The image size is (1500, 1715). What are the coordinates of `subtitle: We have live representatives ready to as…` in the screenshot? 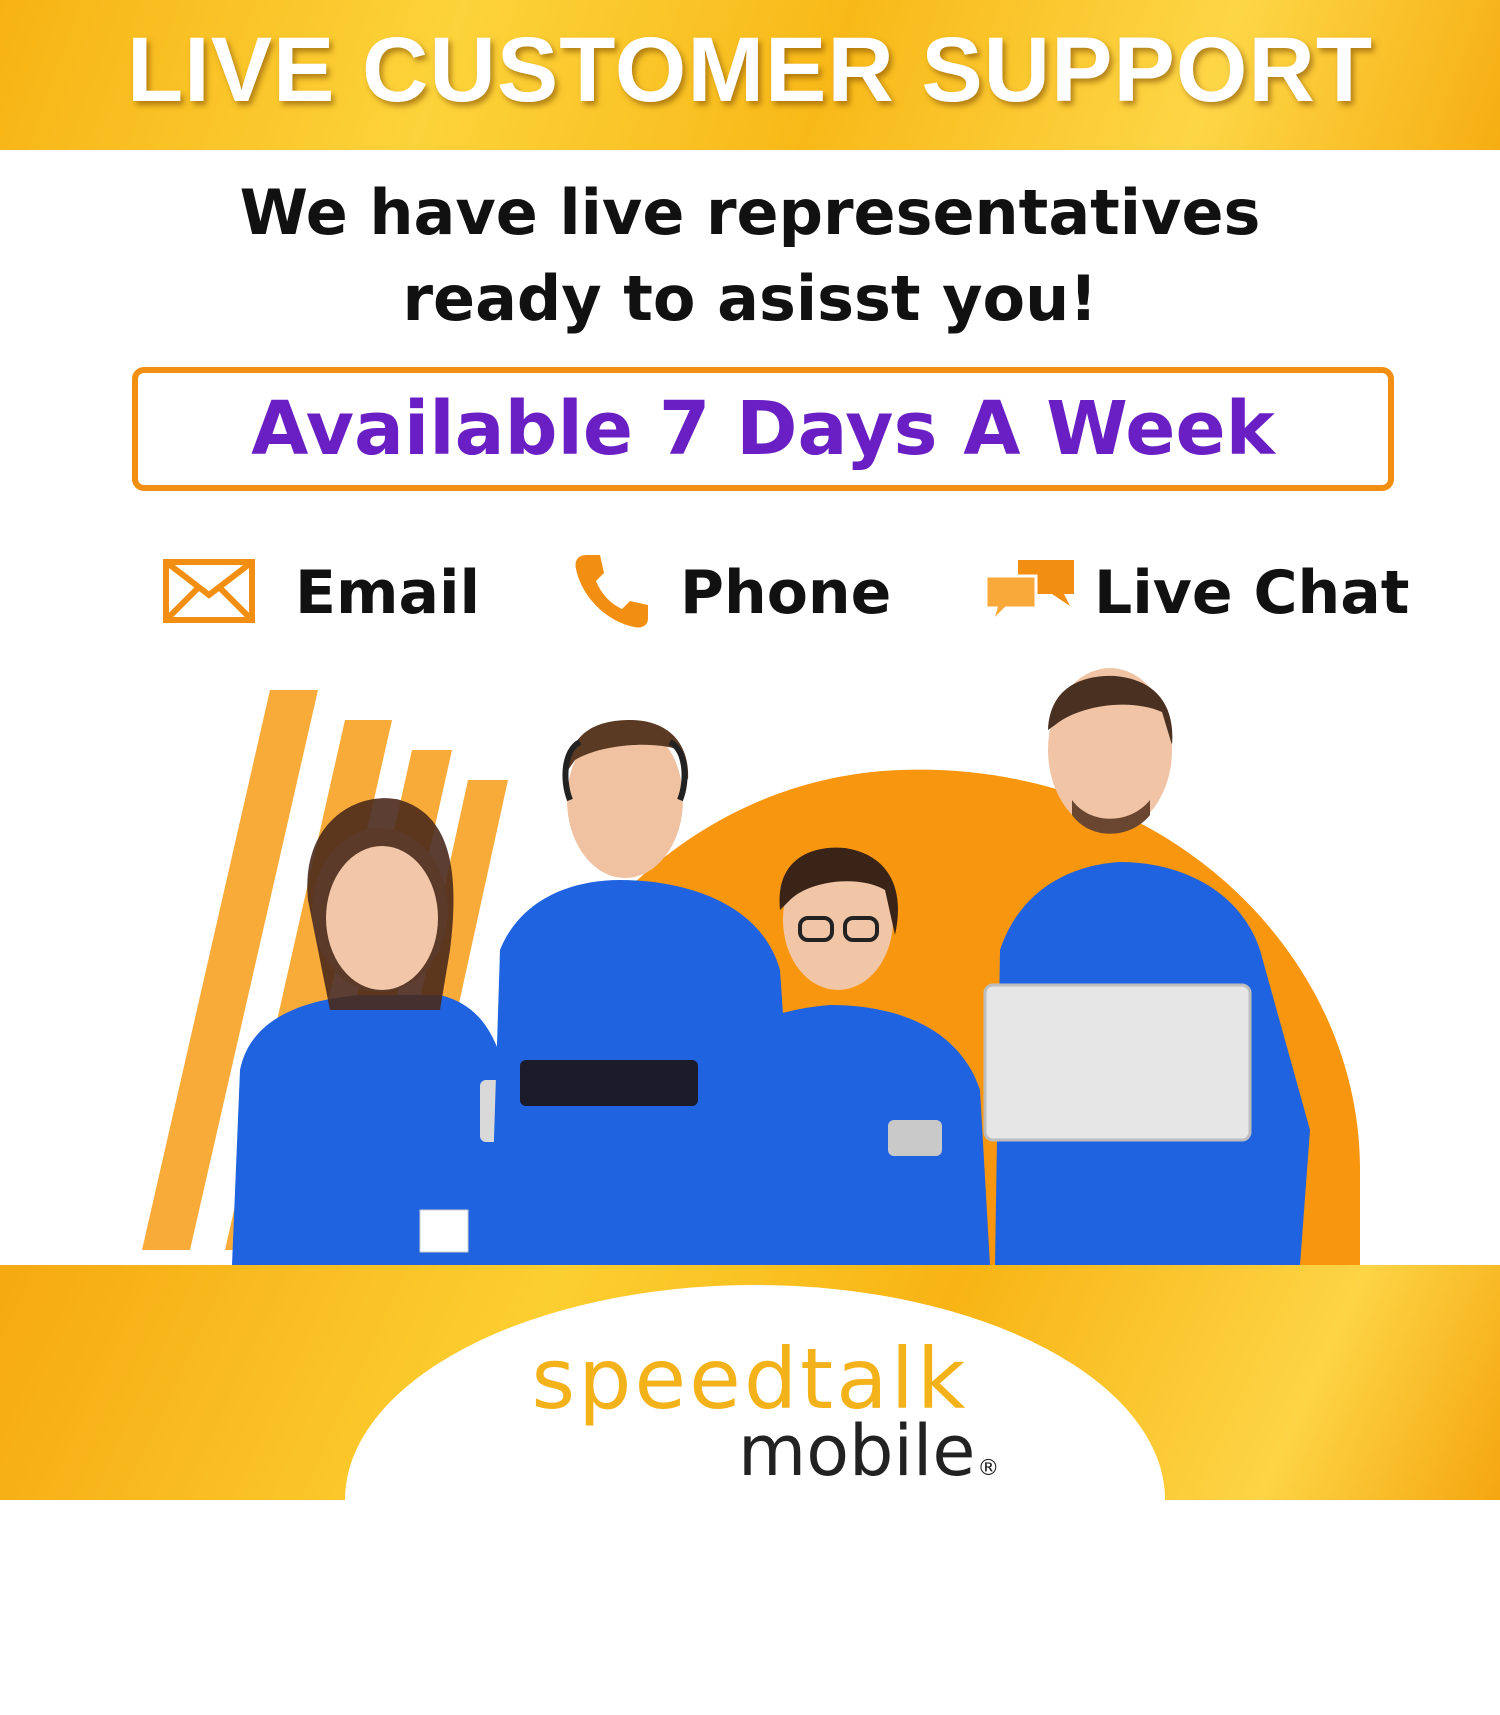 It's located at (750, 256).